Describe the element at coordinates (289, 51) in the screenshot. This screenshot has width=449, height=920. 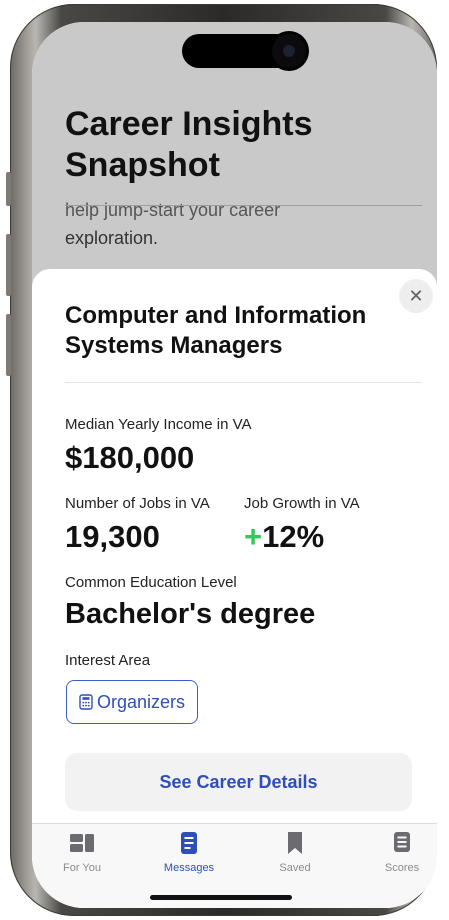
I see `camera-icon` at that location.